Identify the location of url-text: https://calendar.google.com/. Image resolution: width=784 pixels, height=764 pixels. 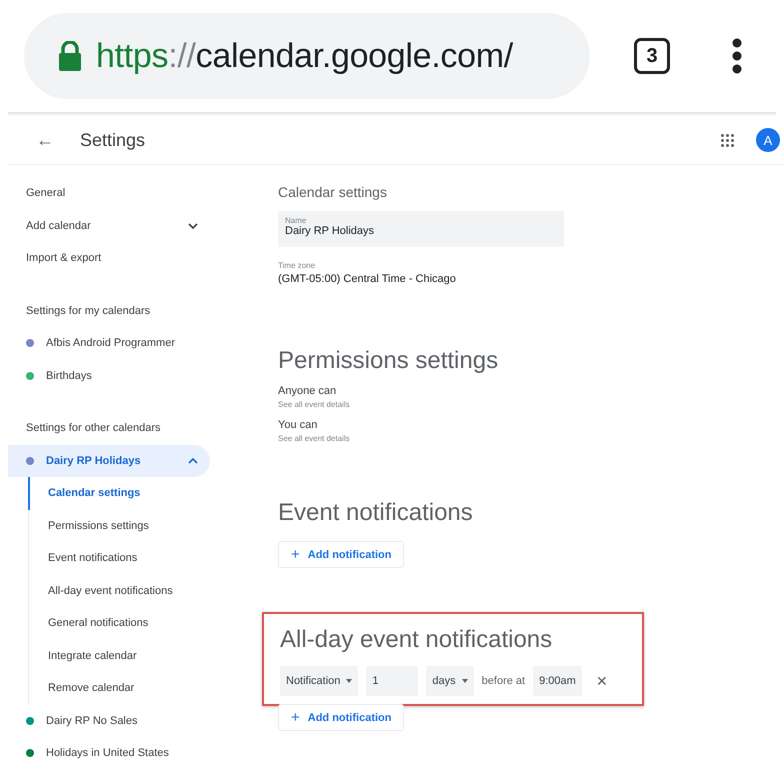
(304, 56).